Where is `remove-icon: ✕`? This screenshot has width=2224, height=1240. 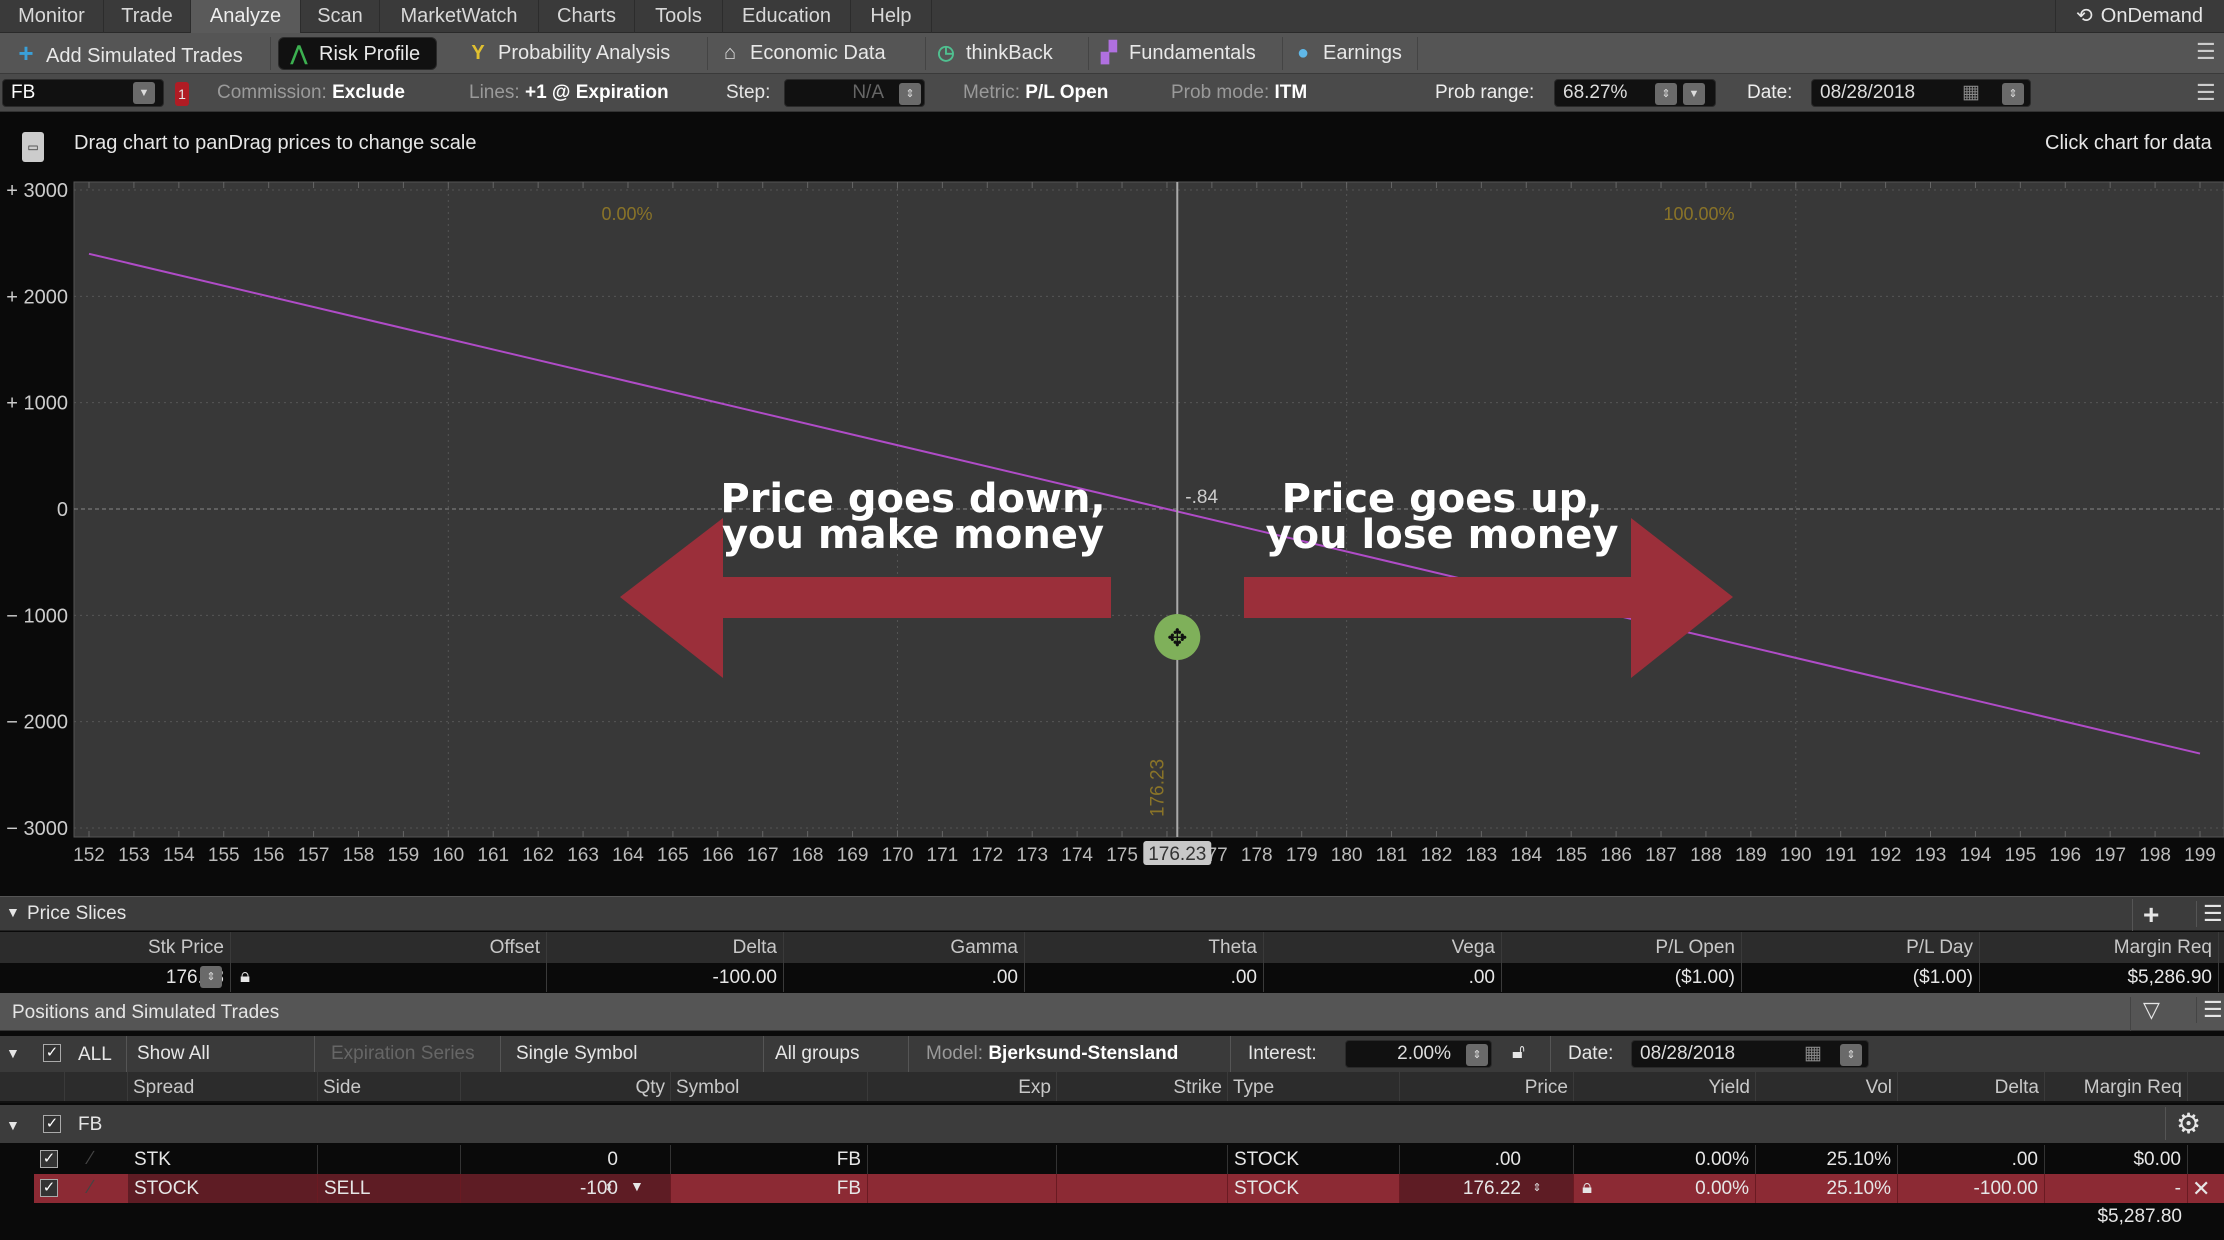 remove-icon: ✕ is located at coordinates (2201, 1189).